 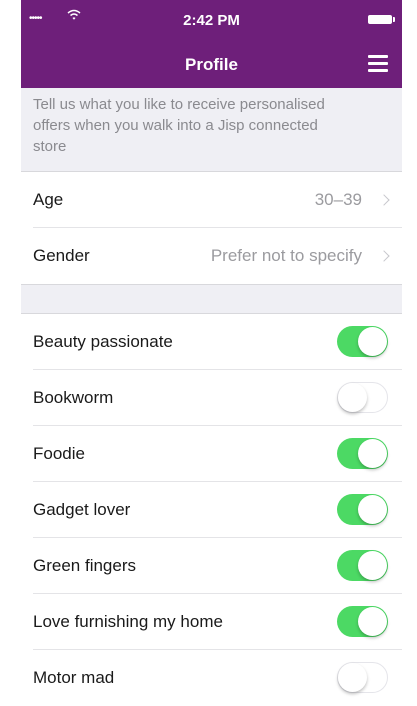 I want to click on interest-row: Green fingers, so click(x=211, y=566).